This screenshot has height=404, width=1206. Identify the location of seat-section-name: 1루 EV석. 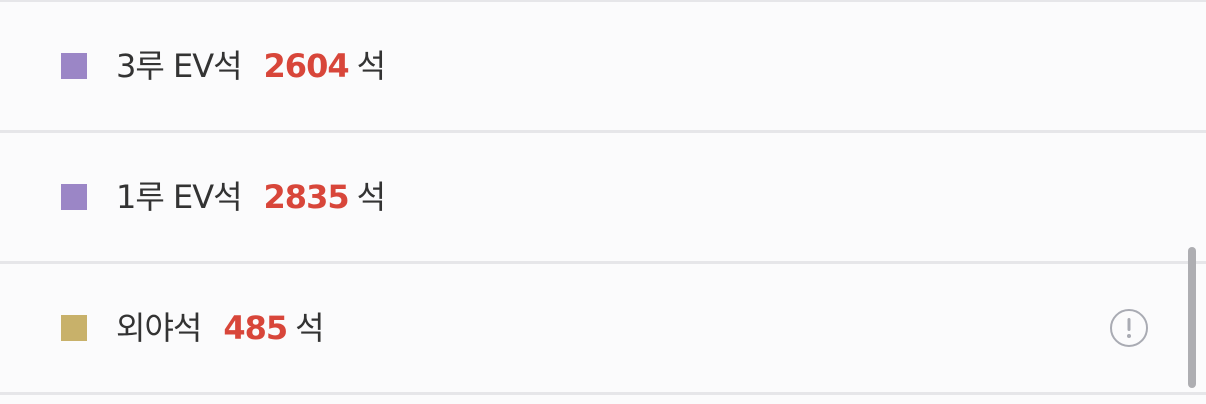
(179, 197).